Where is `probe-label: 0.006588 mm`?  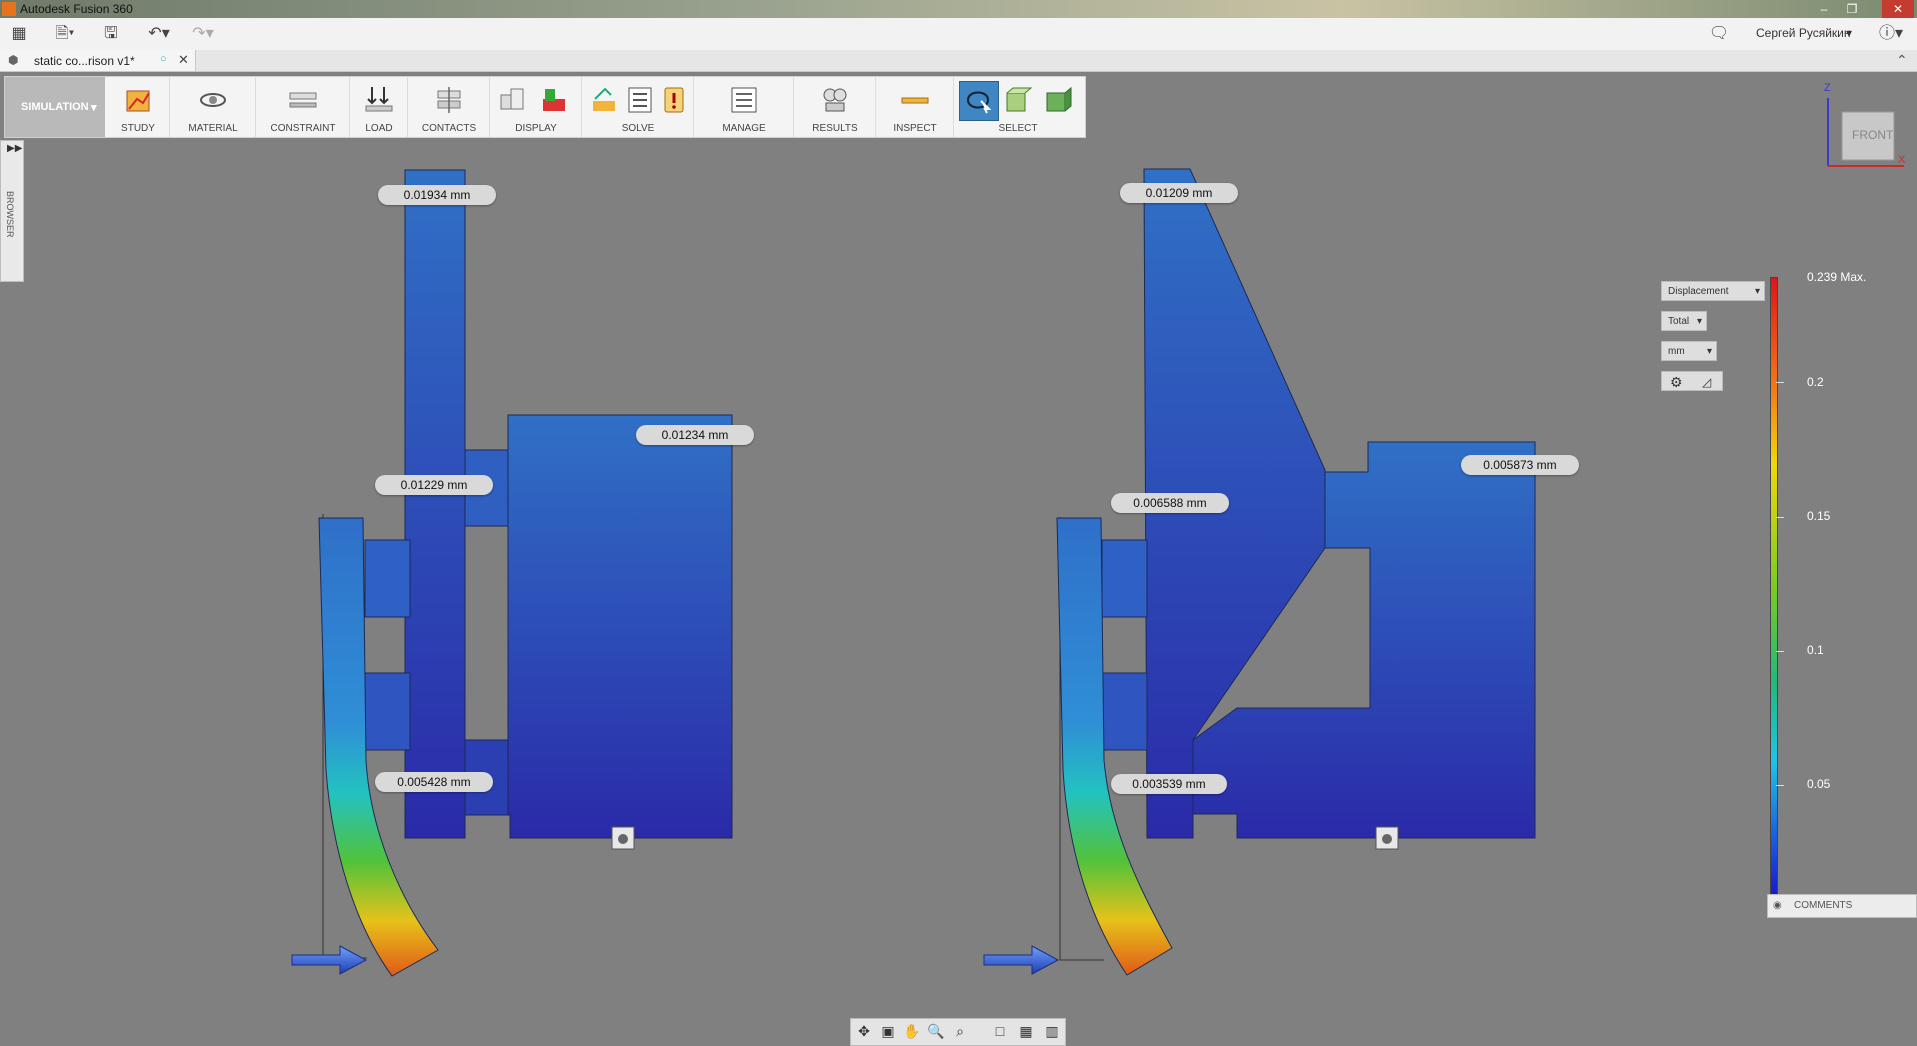 probe-label: 0.006588 mm is located at coordinates (1170, 503).